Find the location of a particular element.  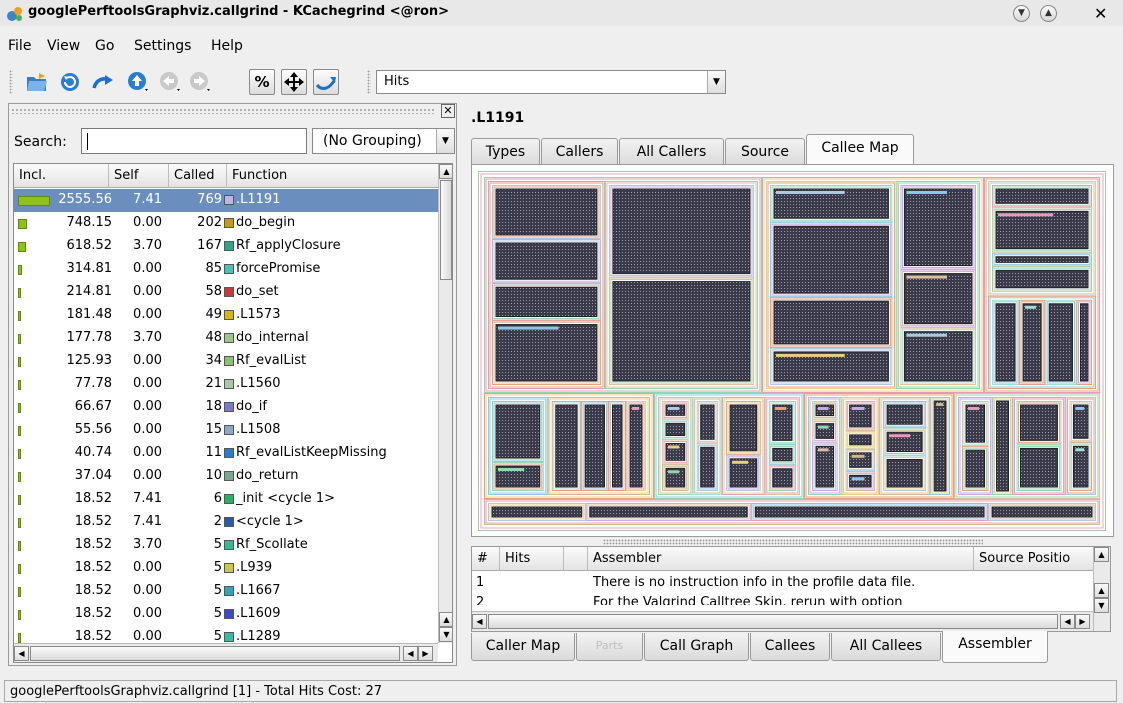

percentage-toggle-icon: % is located at coordinates (262, 82).